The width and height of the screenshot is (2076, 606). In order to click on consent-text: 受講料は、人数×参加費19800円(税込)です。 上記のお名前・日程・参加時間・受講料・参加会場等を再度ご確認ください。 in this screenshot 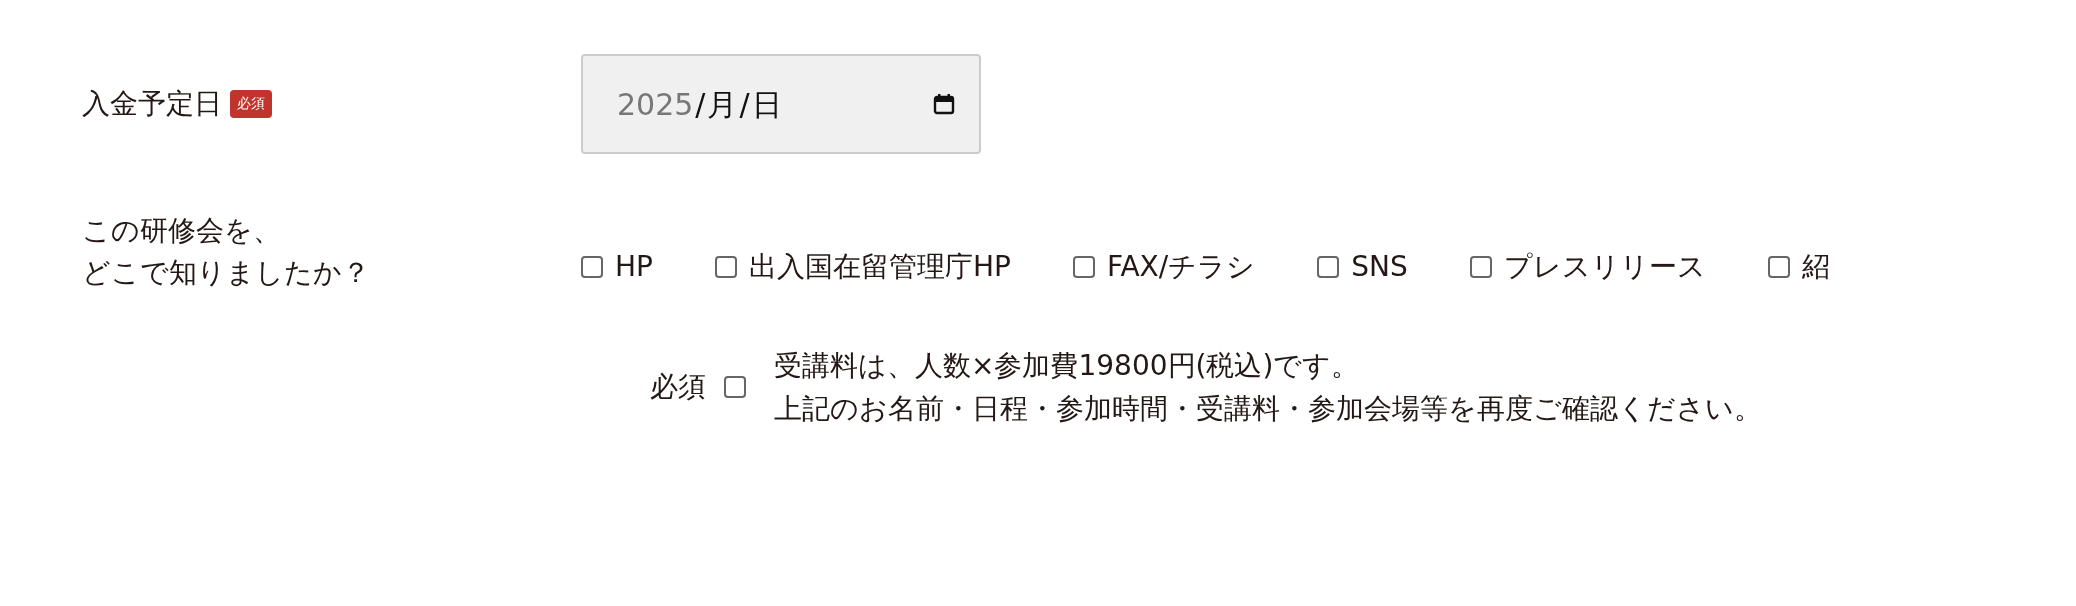, I will do `click(1268, 388)`.